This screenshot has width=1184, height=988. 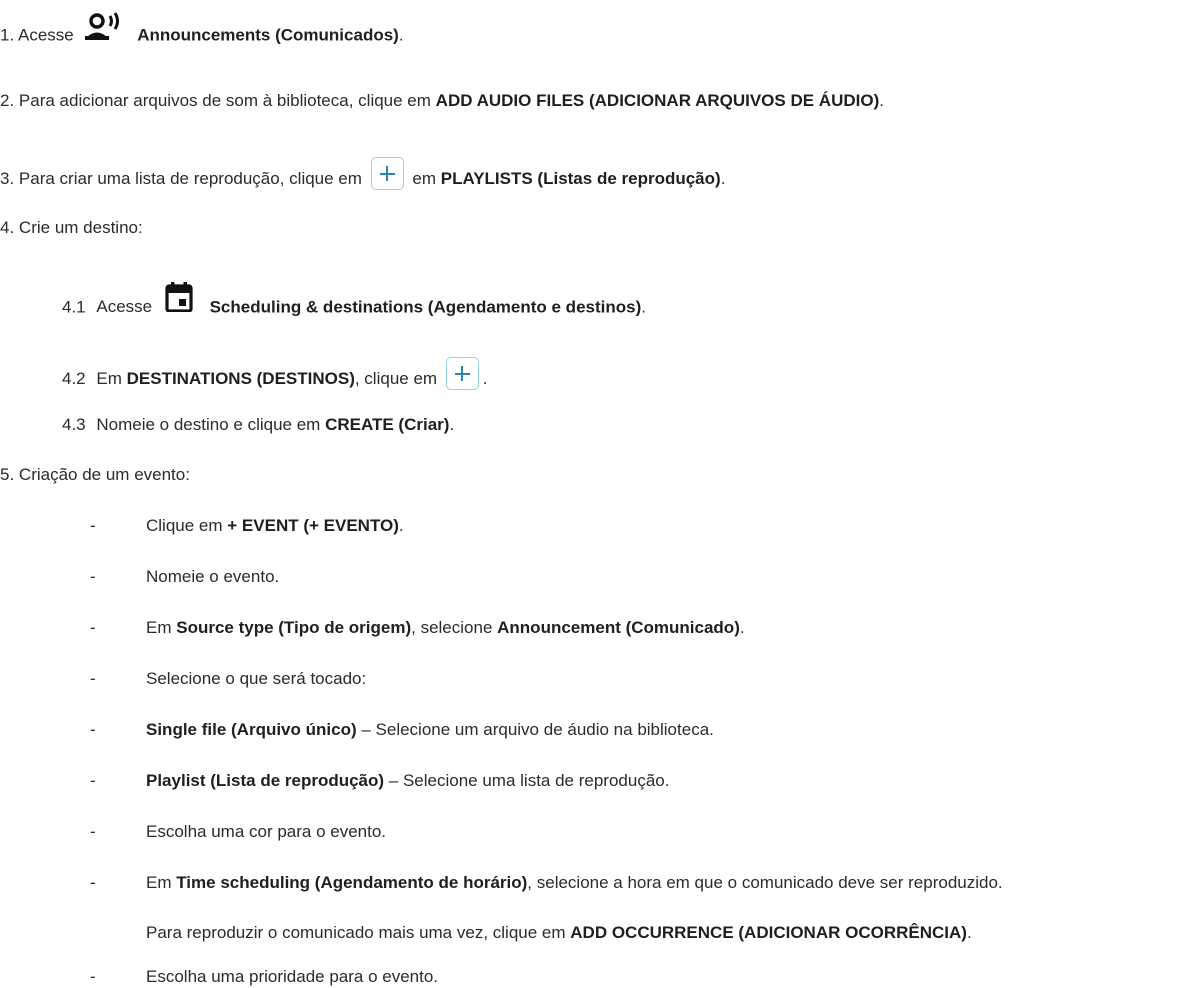 What do you see at coordinates (45, 35) in the screenshot?
I see `step-text: Acesse` at bounding box center [45, 35].